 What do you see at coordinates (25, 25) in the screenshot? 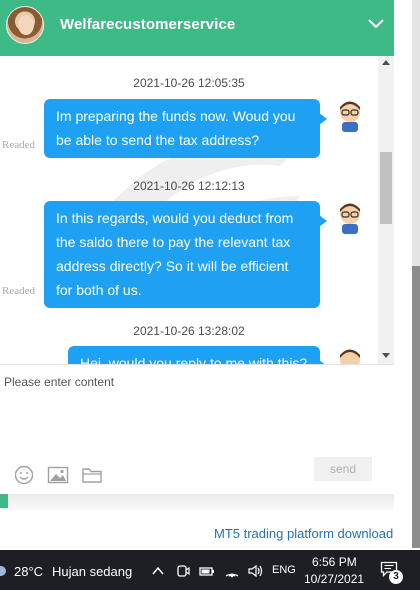
I see `agent-avatar` at bounding box center [25, 25].